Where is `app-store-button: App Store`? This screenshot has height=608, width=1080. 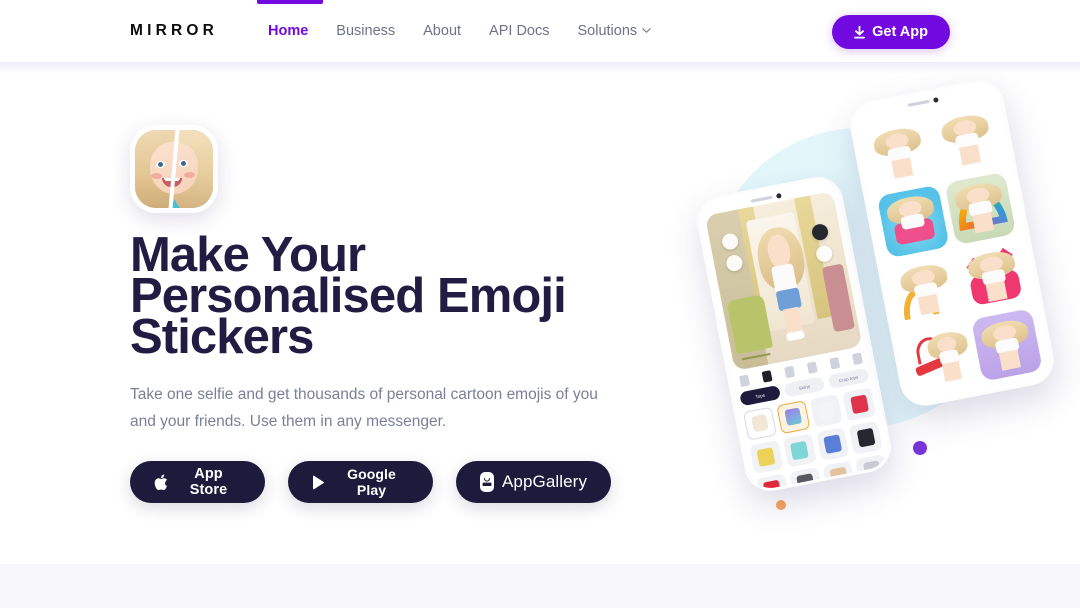 app-store-button: App Store is located at coordinates (197, 482).